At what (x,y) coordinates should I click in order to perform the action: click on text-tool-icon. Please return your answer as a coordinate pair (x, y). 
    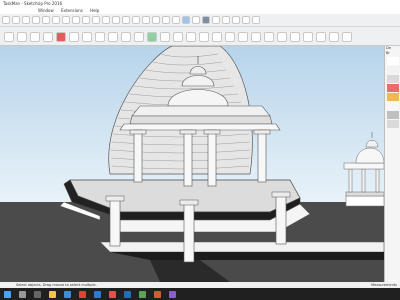
    Looking at the image, I should click on (126, 20).